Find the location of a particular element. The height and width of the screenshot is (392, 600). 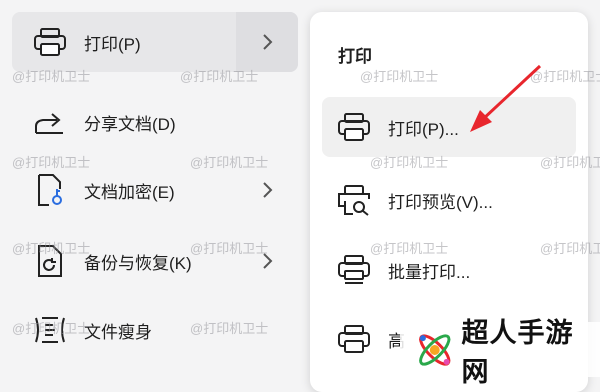

menu-item-label: 打印(P) is located at coordinates (112, 44).